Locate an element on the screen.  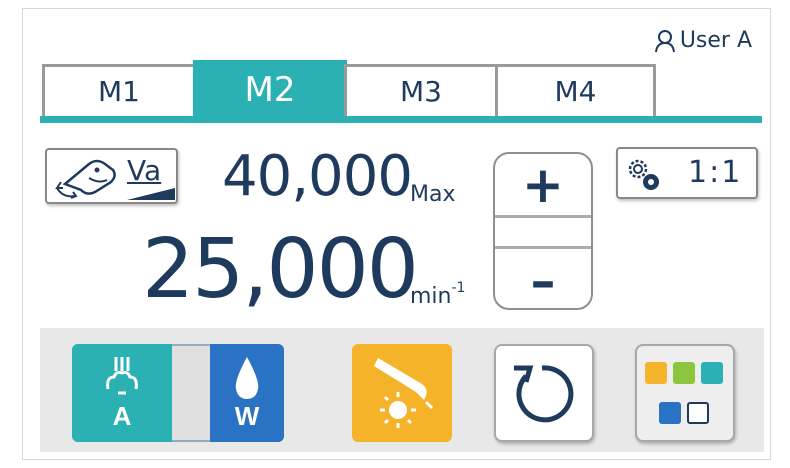
memory-tabs: M1 M2 M3 M4 is located at coordinates (349, 88).